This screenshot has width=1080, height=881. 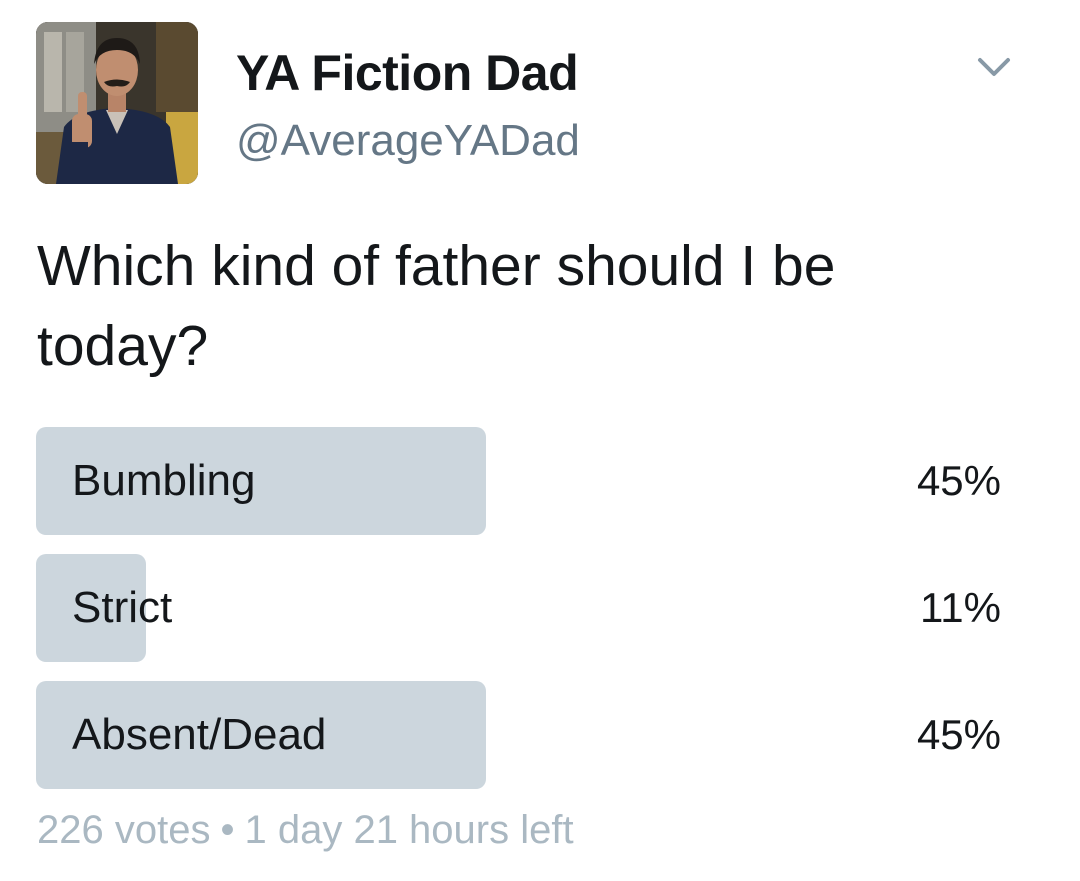 I want to click on poll-option-bumbling: Bumbling 45%, so click(x=518, y=481).